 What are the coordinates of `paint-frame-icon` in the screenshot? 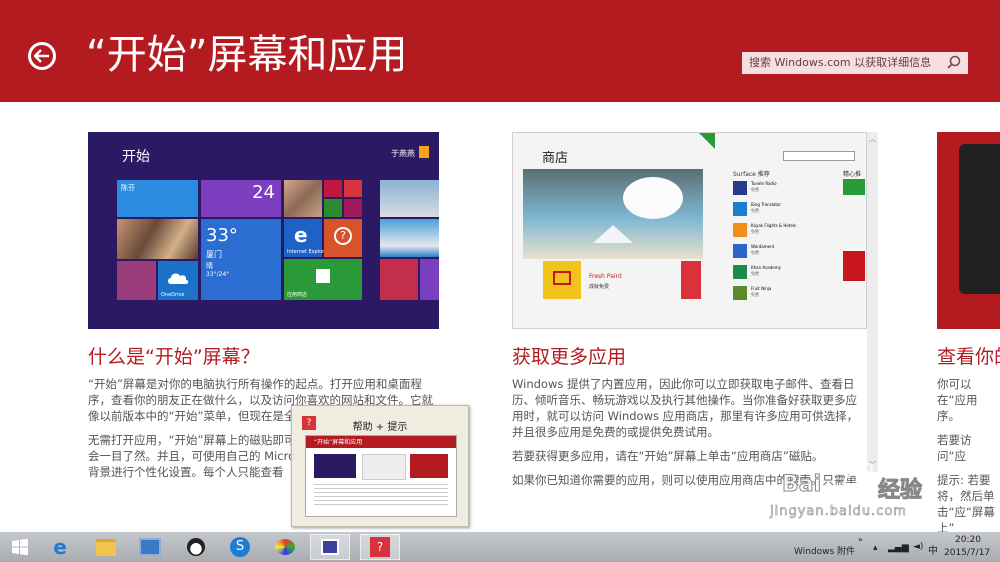 It's located at (562, 278).